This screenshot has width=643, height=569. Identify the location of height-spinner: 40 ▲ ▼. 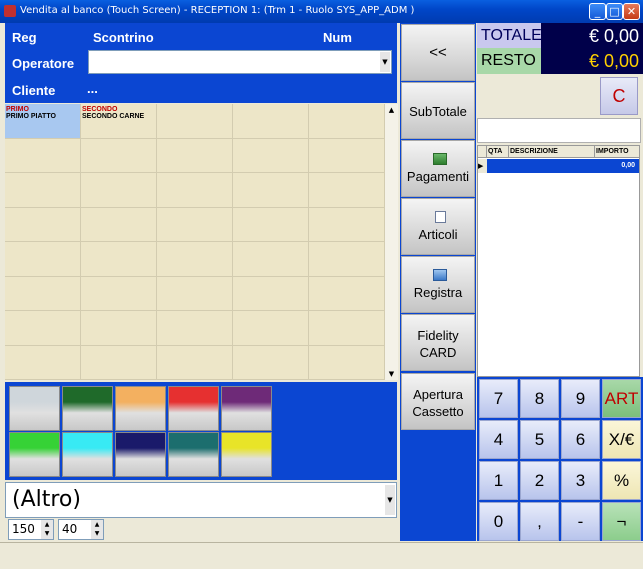
(81, 529).